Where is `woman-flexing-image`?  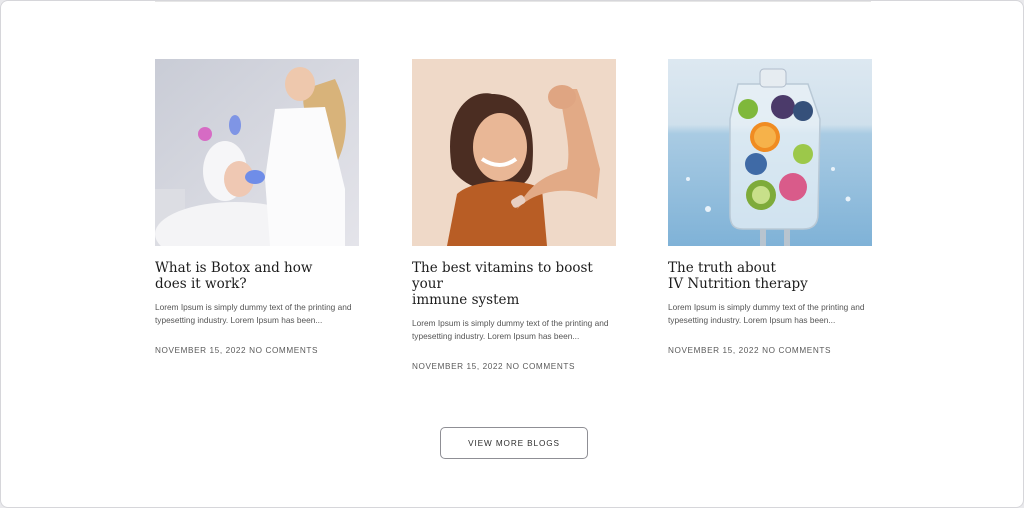 woman-flexing-image is located at coordinates (514, 152).